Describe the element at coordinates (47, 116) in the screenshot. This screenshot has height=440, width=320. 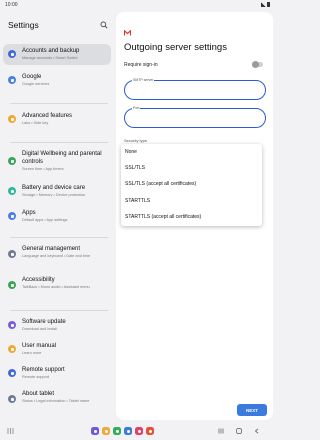
I see `sidebar-item-label: Advanced features` at that location.